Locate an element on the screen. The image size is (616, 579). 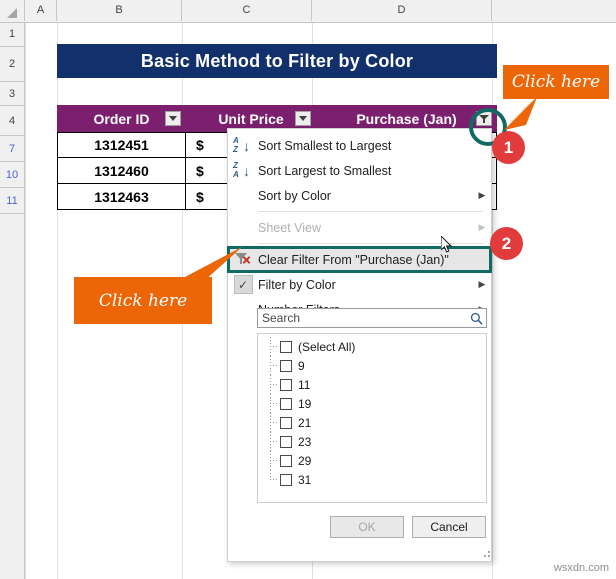
list-item-label: (Select All) is located at coordinates (327, 346).